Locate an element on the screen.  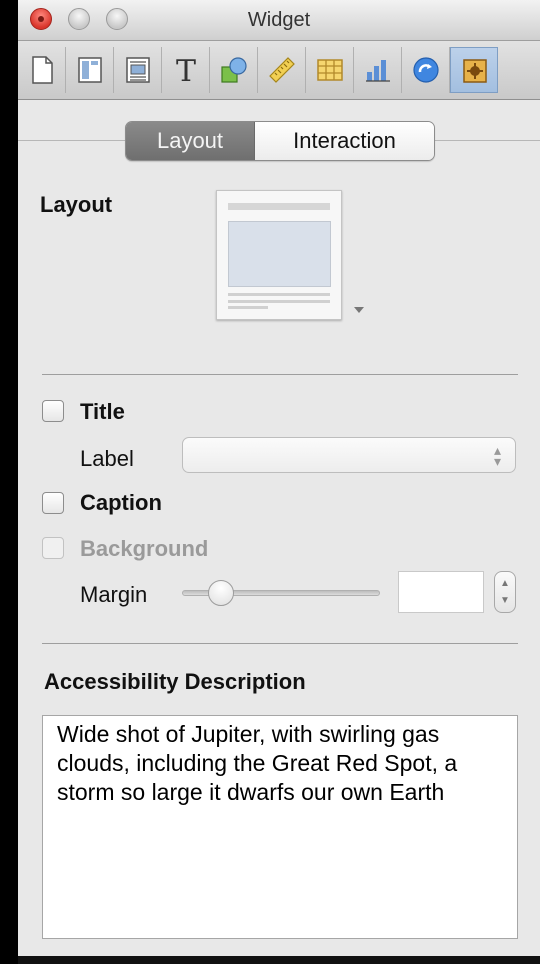
svg-text: T is located at coordinates (186, 70).